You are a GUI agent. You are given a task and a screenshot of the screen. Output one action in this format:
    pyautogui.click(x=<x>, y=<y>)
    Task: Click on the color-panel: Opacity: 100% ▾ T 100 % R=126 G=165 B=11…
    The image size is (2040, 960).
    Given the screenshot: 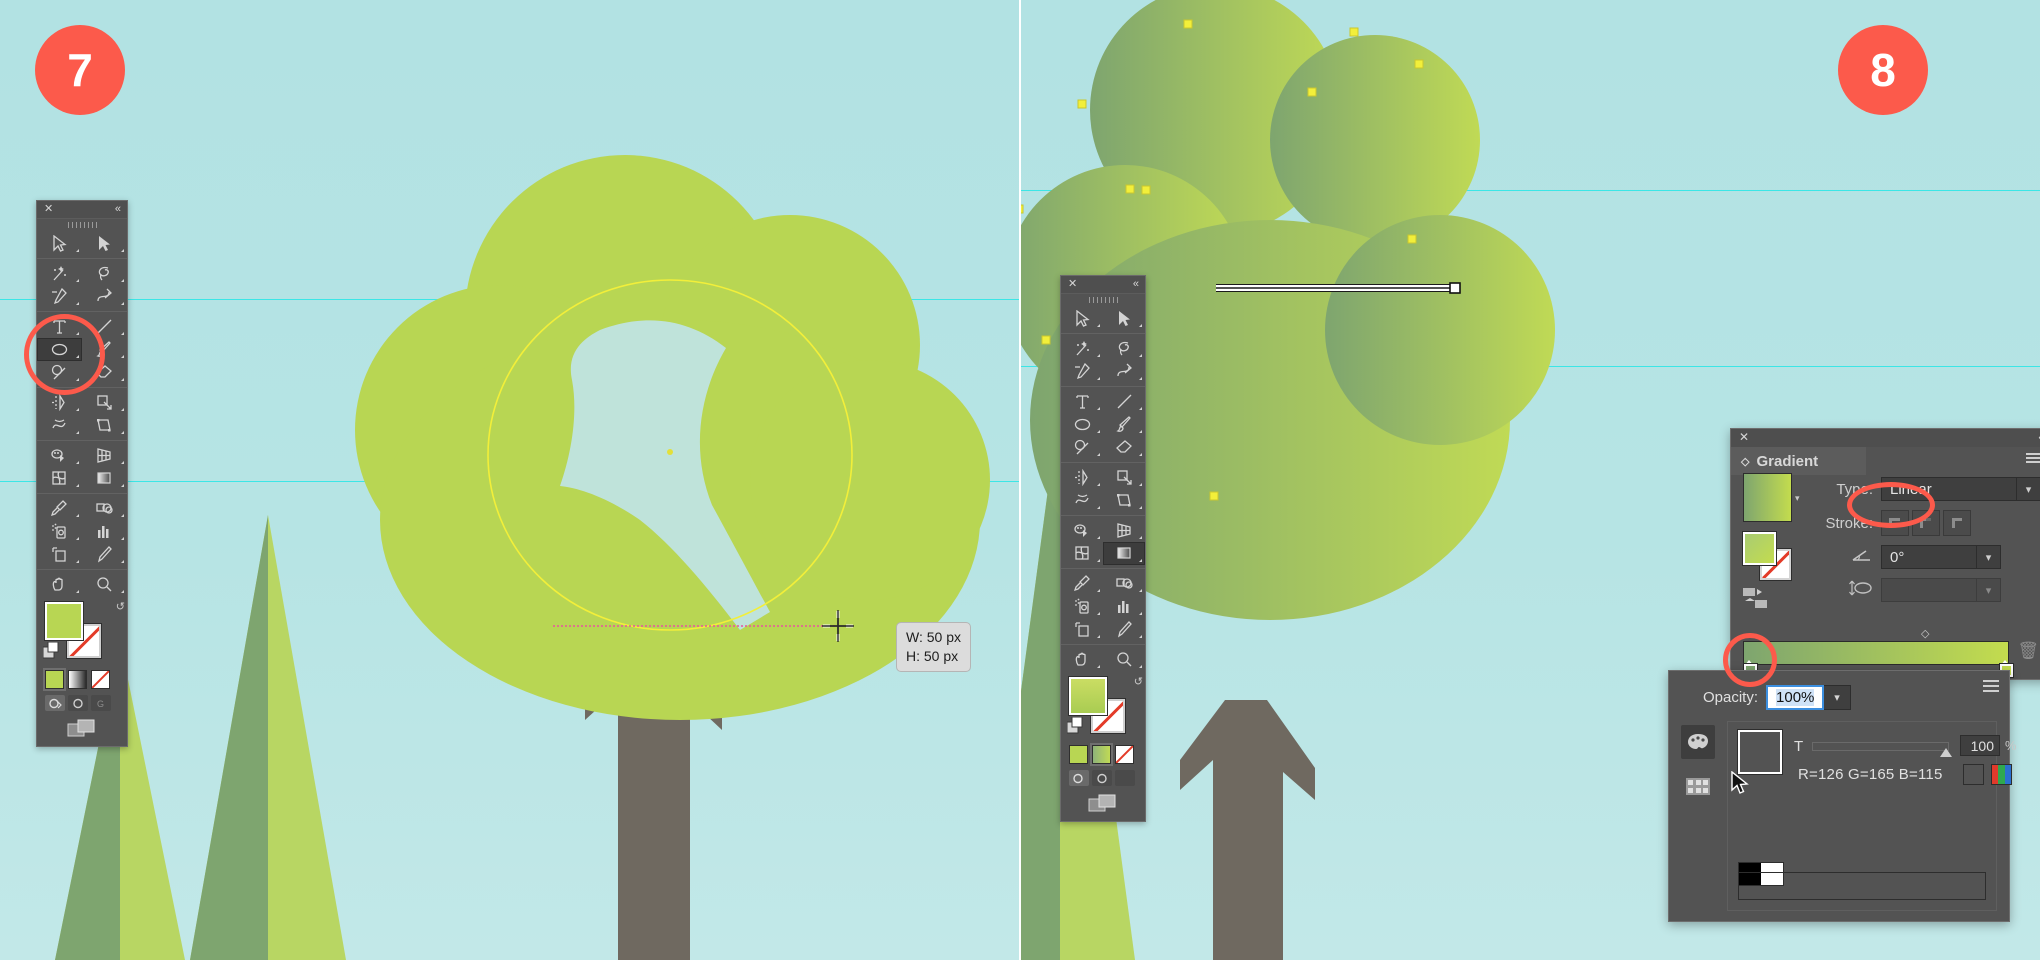 What is the action you would take?
    pyautogui.click(x=1842, y=796)
    